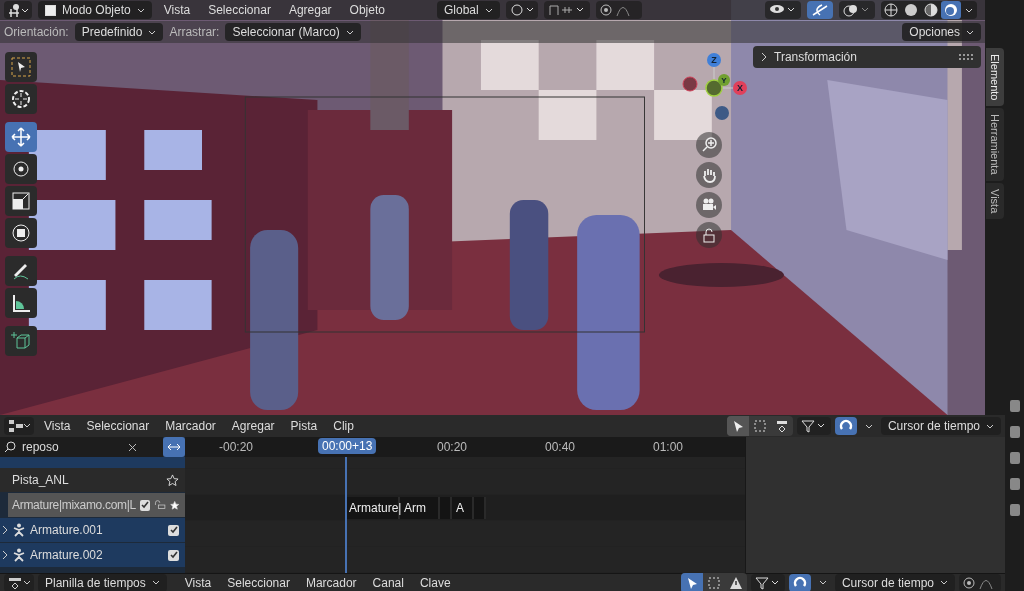 This screenshot has height=591, width=1024. I want to click on annotate-tool-button, so click(21, 271).